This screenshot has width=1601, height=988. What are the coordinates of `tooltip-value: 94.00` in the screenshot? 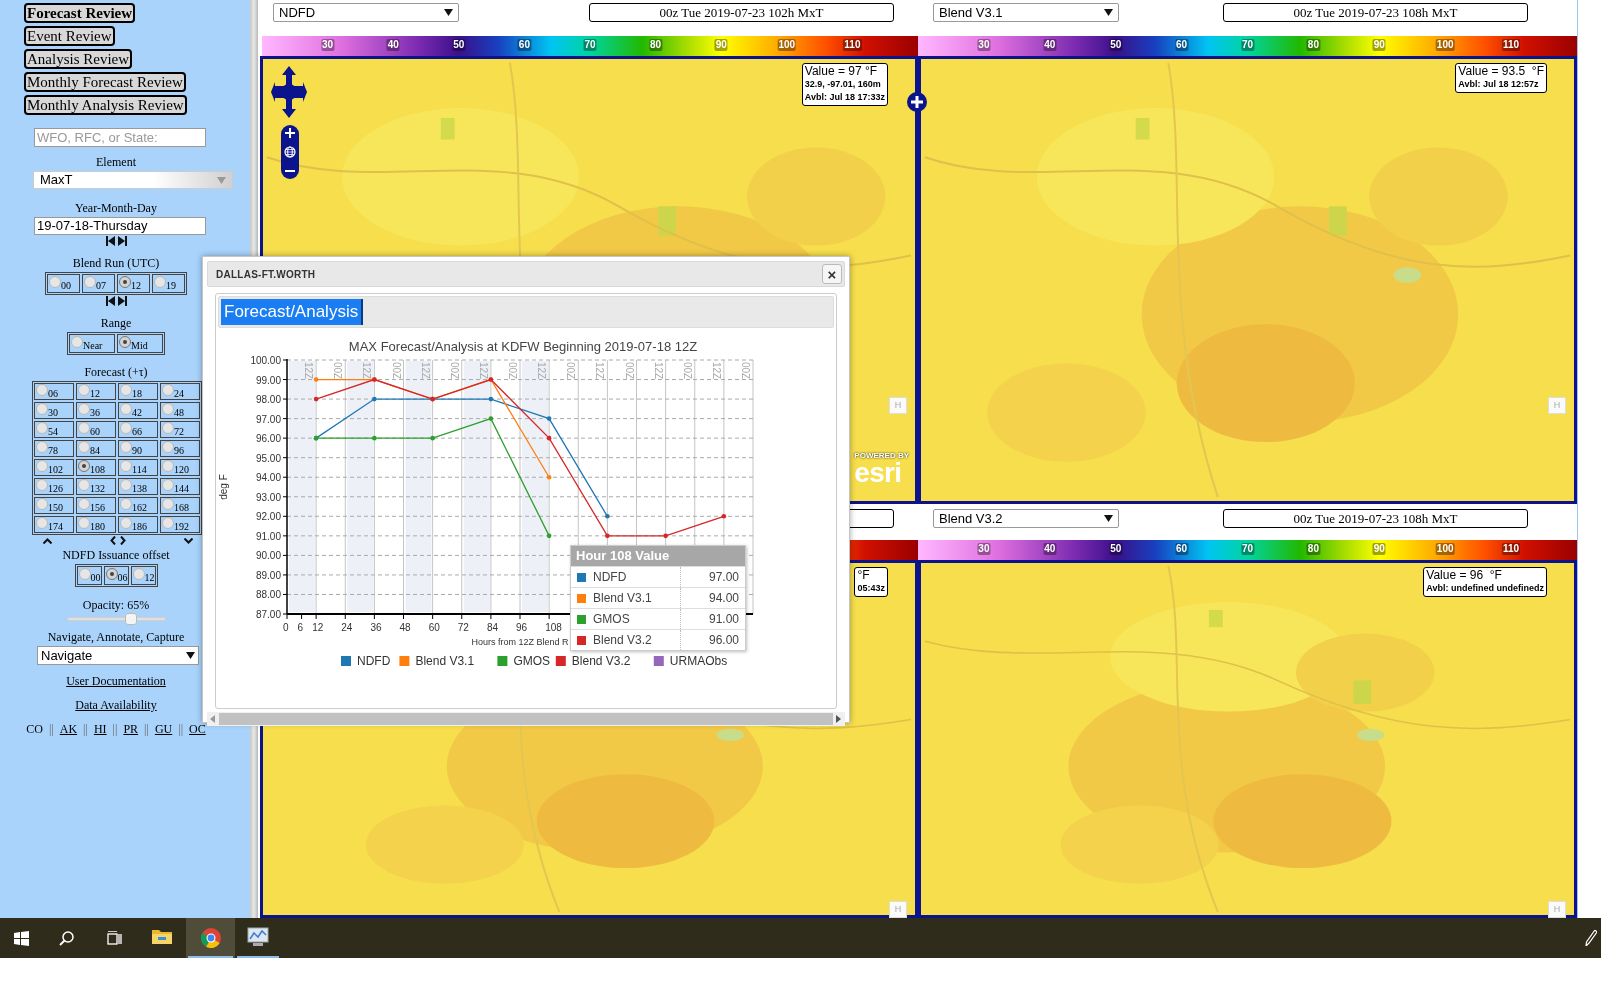 It's located at (723, 598).